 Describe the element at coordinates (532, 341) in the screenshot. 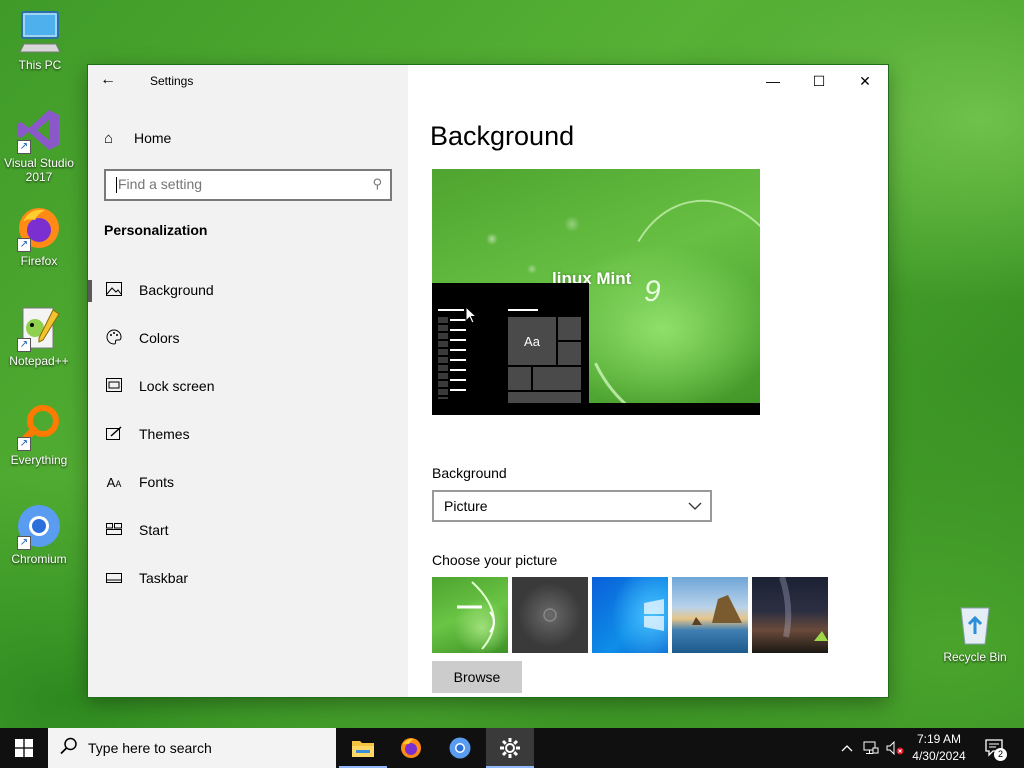

I see `preview-tile-aa: Aa` at that location.